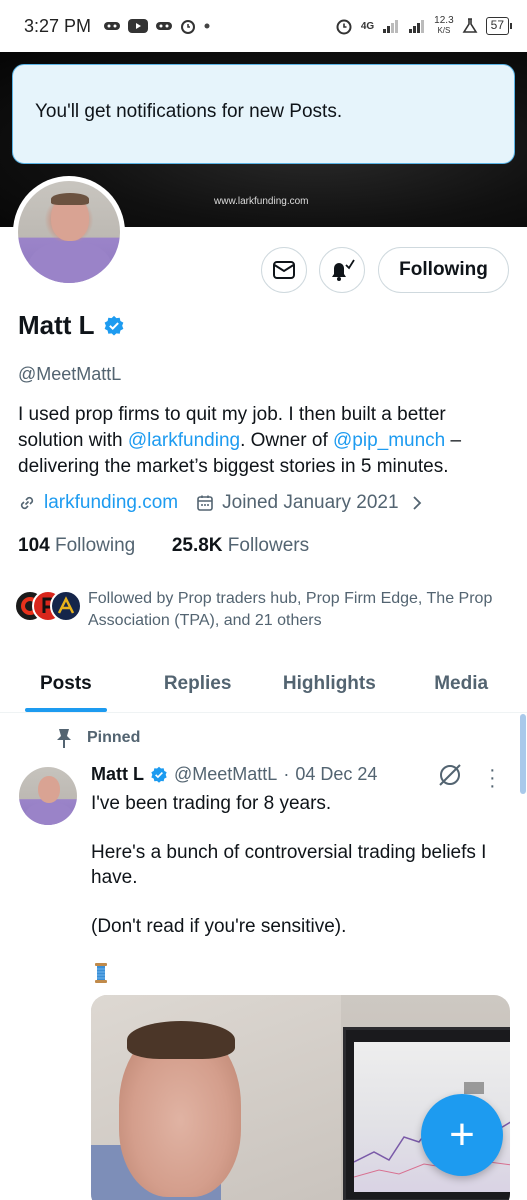 This screenshot has width=527, height=1200. Describe the element at coordinates (76, 545) in the screenshot. I see `following-stat: 104 Following` at that location.